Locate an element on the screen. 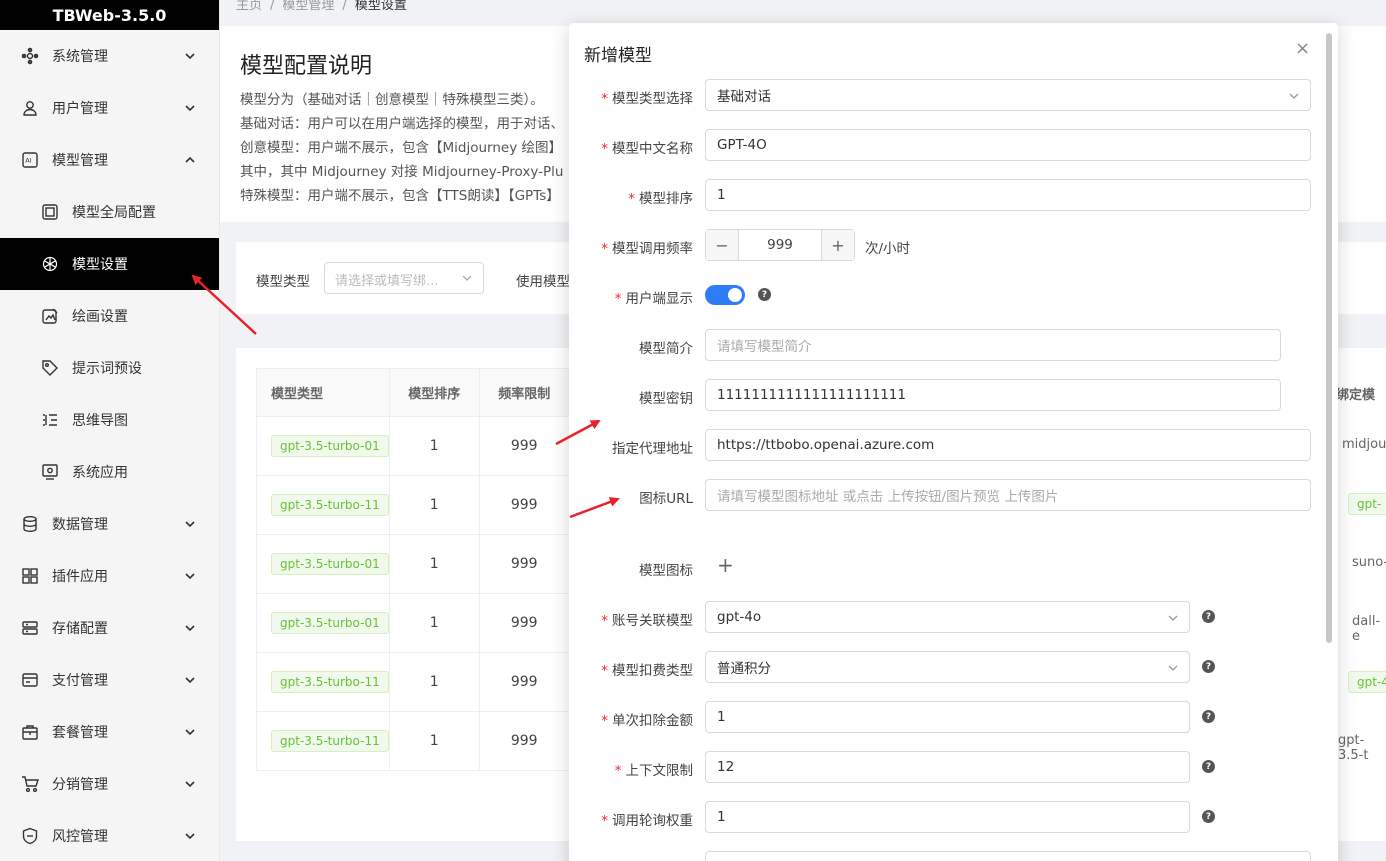 The width and height of the screenshot is (1386, 861). sidebar-item-label: 套餐管理 is located at coordinates (80, 733).